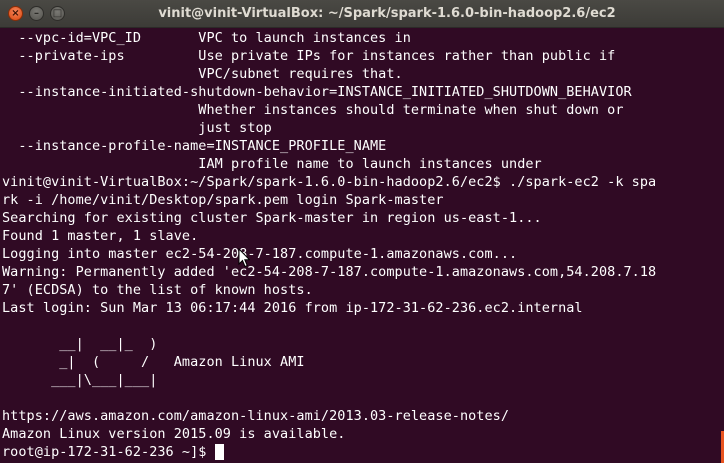 This screenshot has width=724, height=463. What do you see at coordinates (202, 74) in the screenshot?
I see `terminal-line: VPC/subnet requires that.` at bounding box center [202, 74].